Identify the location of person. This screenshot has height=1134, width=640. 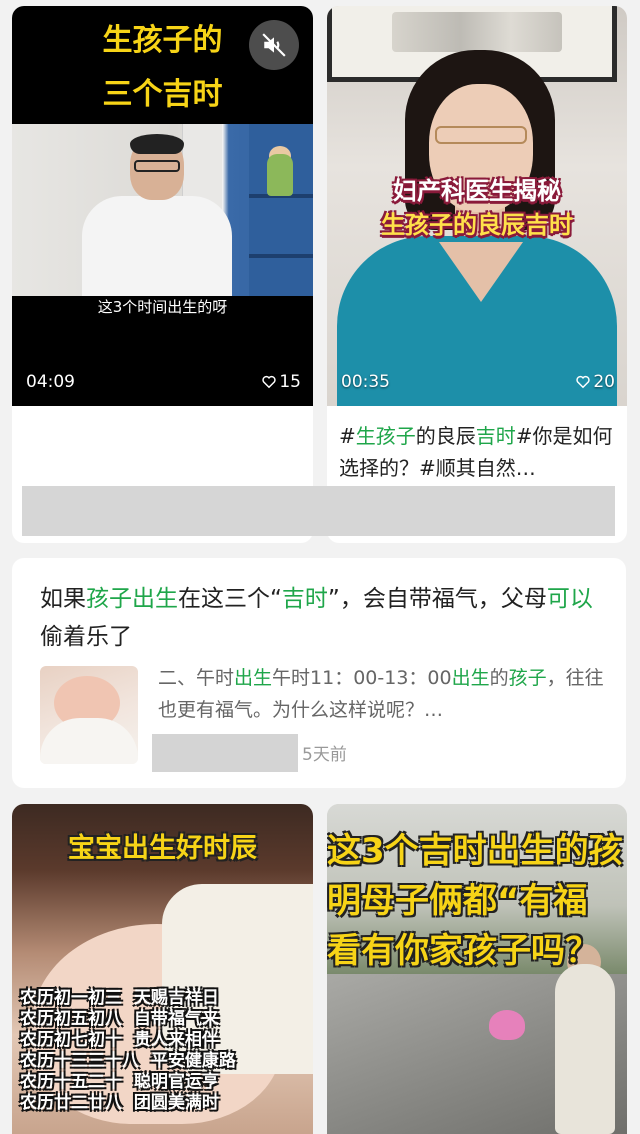
(585, 1049).